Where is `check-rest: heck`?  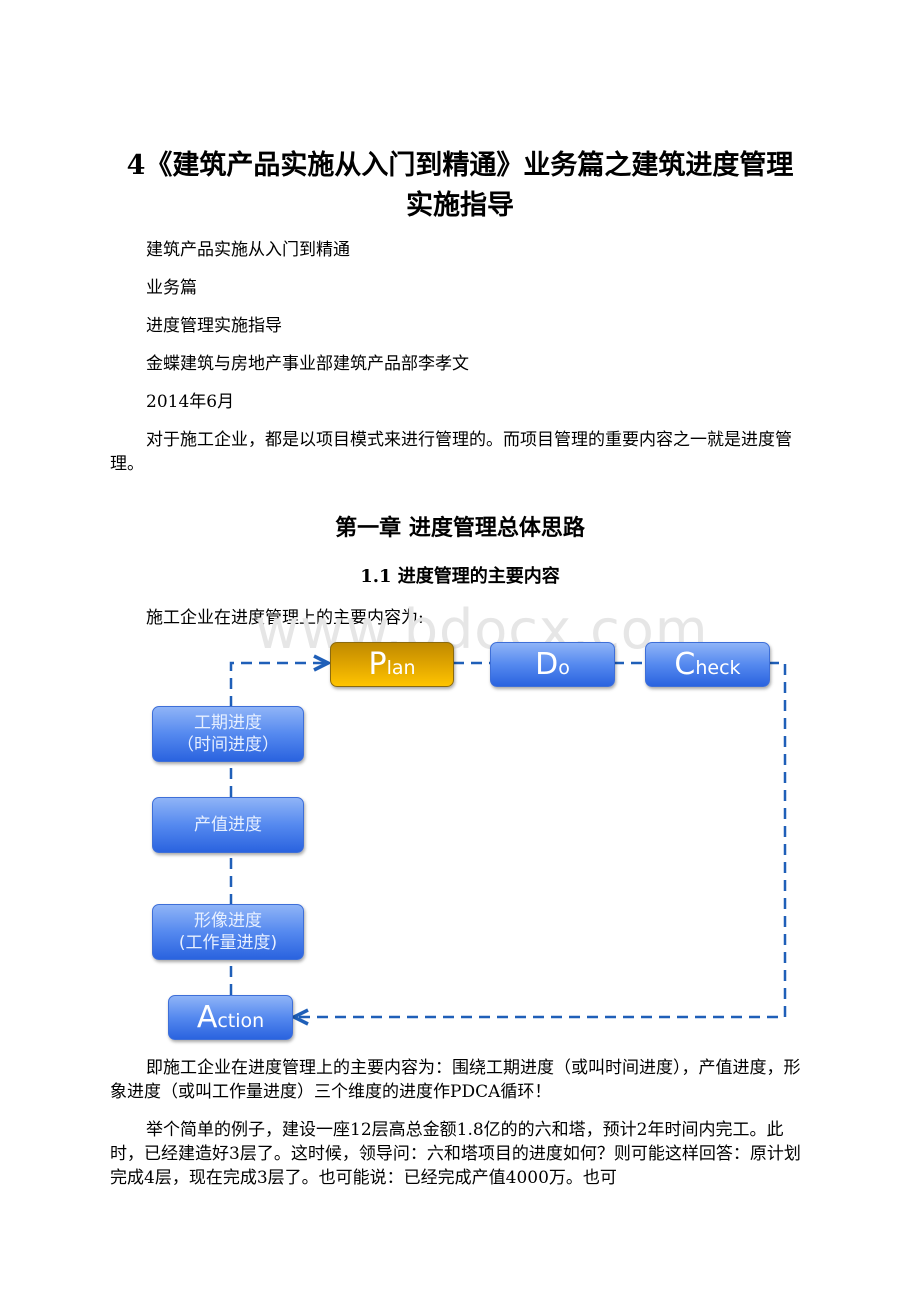 check-rest: heck is located at coordinates (718, 668).